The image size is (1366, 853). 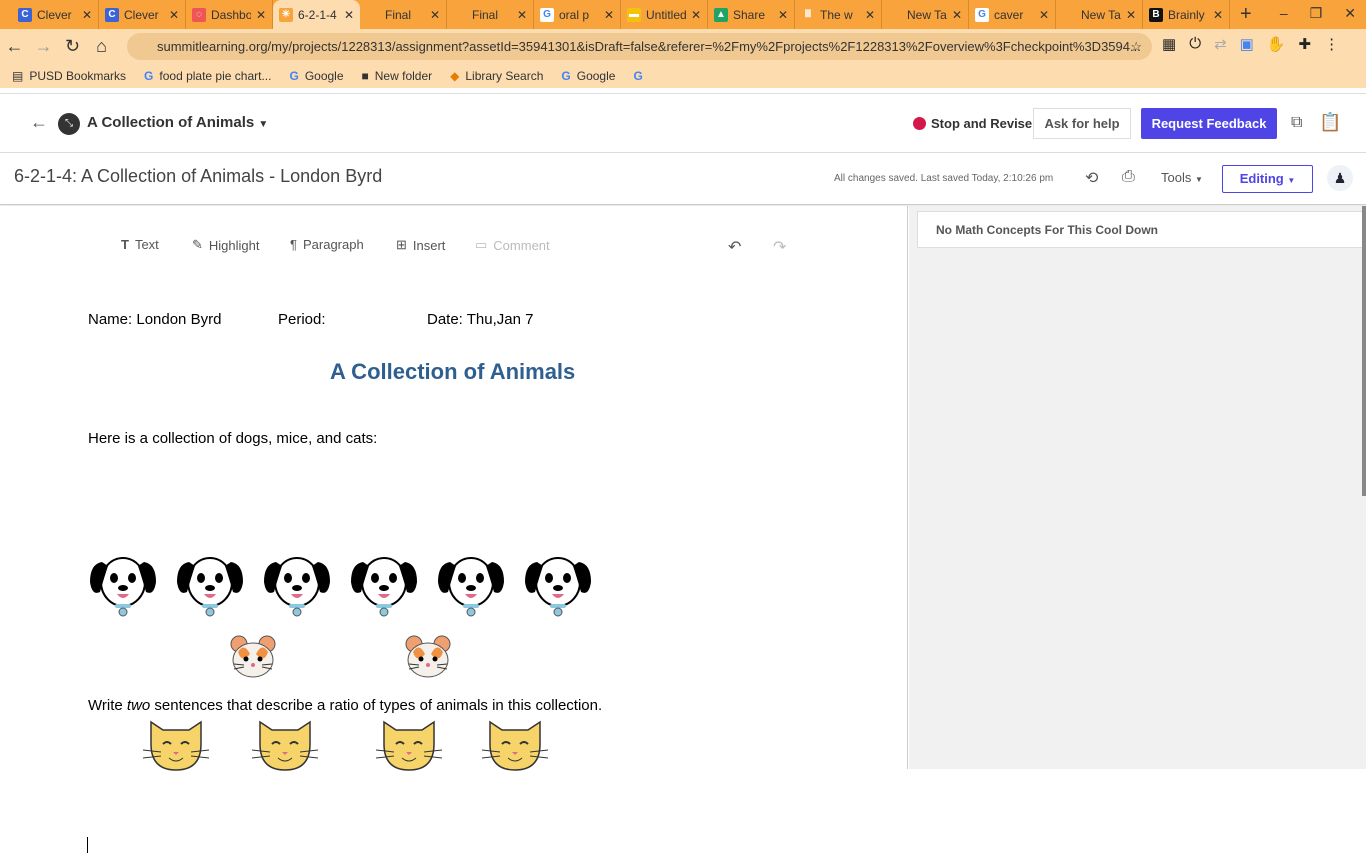 I want to click on tab-favicon-icon: ▲, so click(x=721, y=14).